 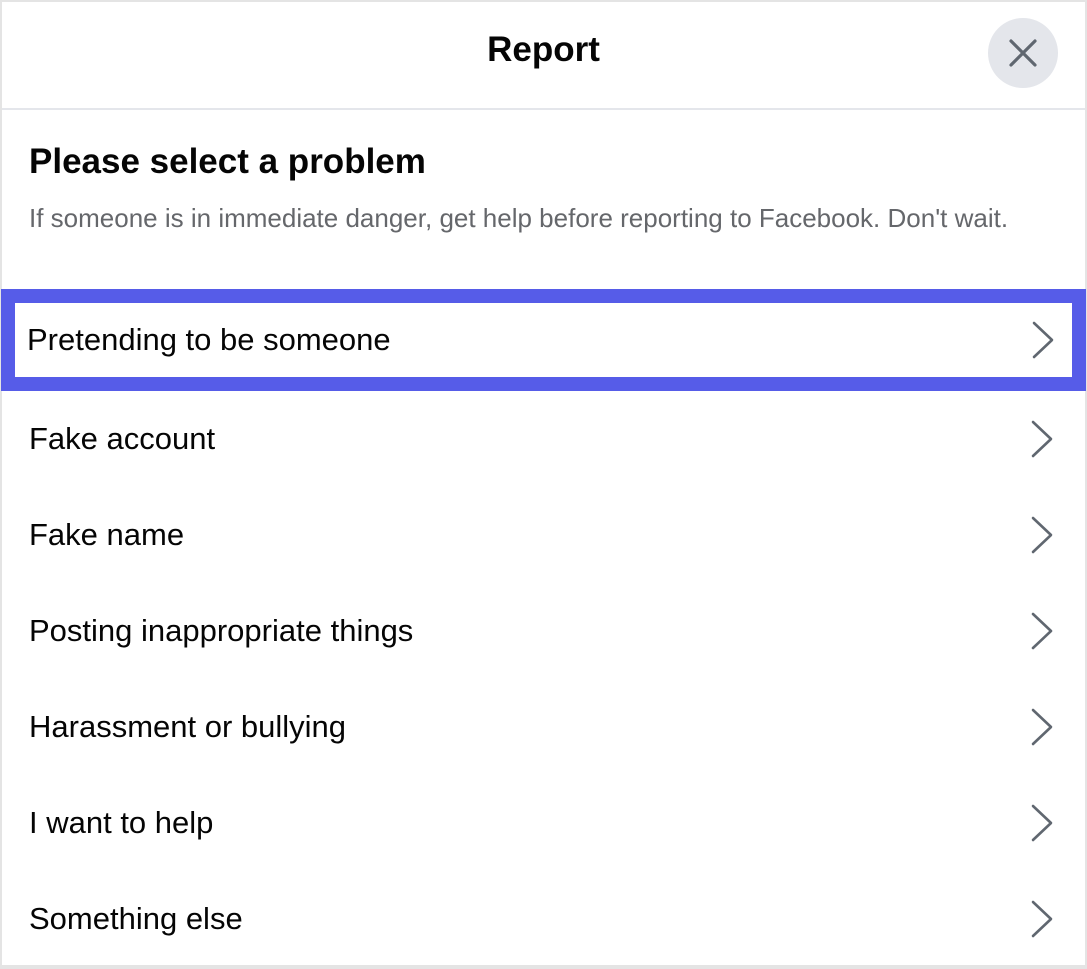 I want to click on option-fake-name: Fake name, so click(x=543, y=535).